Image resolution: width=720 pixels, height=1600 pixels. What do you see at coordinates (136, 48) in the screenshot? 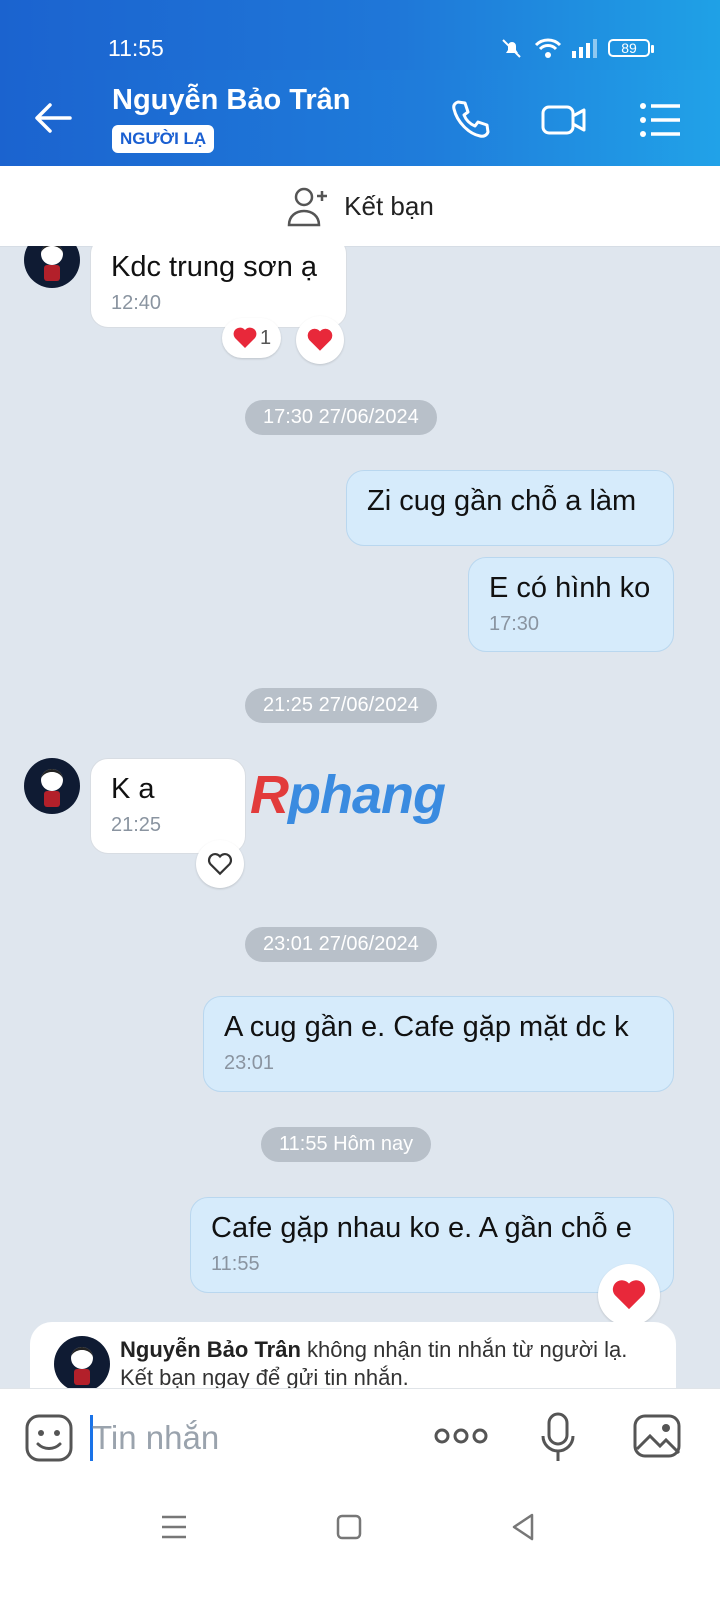
I see `status-time: 11:55` at bounding box center [136, 48].